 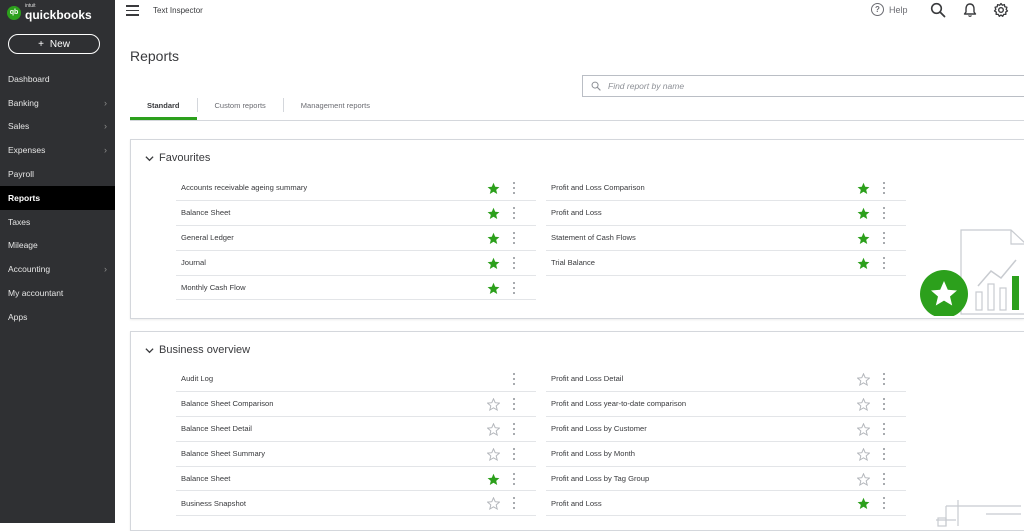 What do you see at coordinates (356, 479) in the screenshot?
I see `report-row: Balance Sheet` at bounding box center [356, 479].